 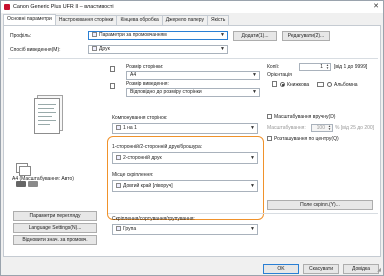 What do you see at coordinates (315, 67) in the screenshot?
I see `copies-spinner: 1 ▲ ▼` at bounding box center [315, 67].